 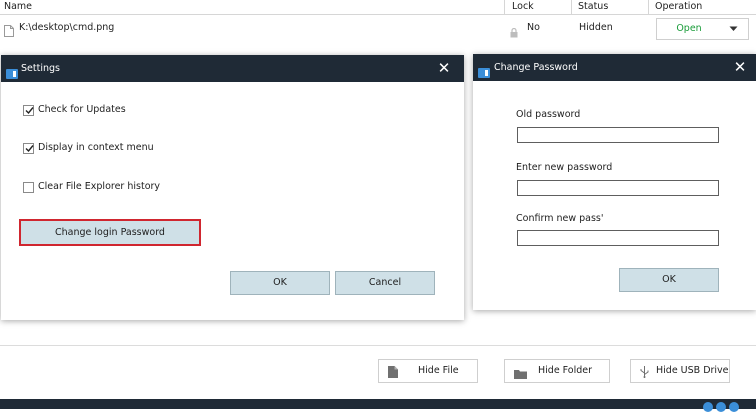 I want to click on display-context-menu-label: Display in context menu, so click(x=96, y=147).